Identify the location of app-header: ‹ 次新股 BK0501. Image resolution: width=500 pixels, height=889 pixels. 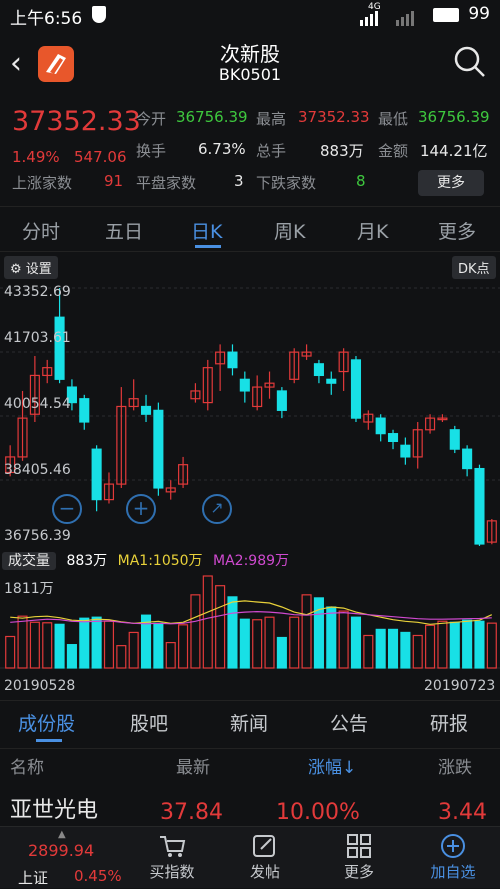
(250, 64).